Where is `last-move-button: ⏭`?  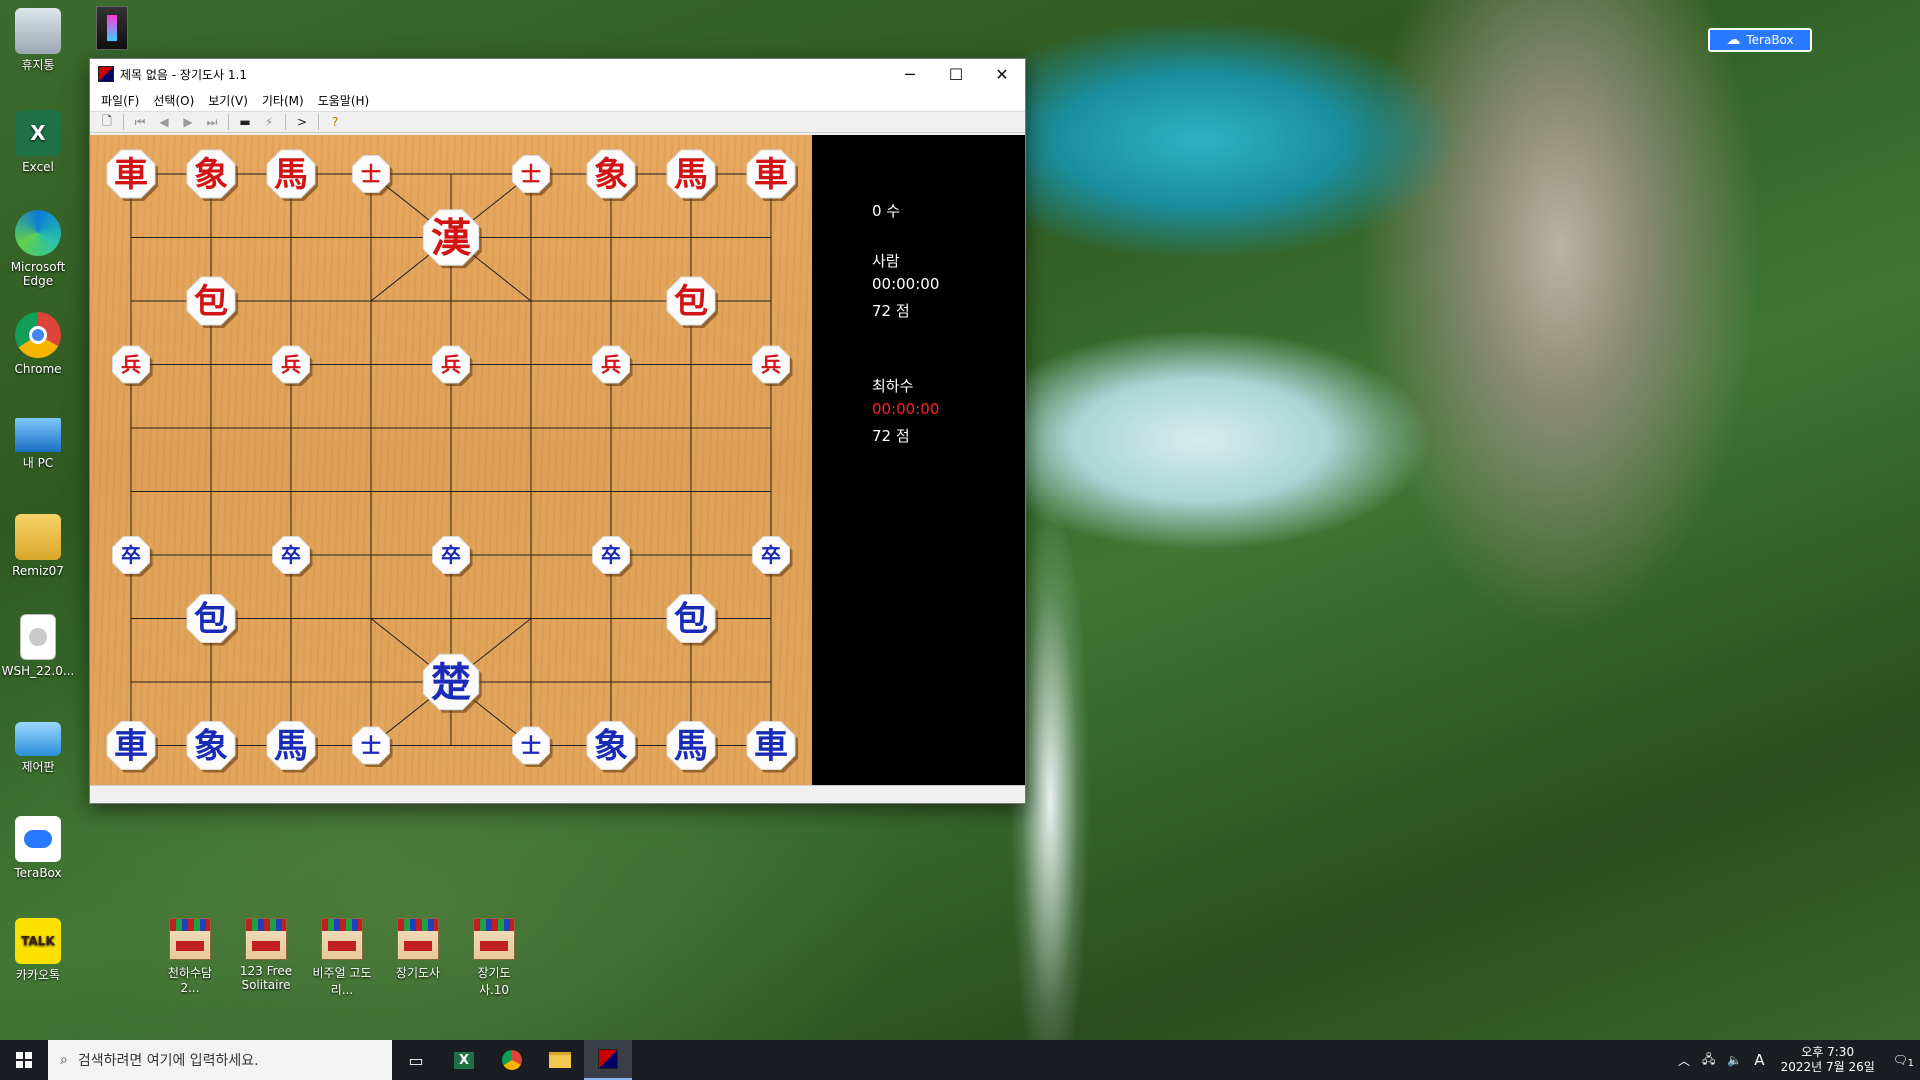 last-move-button: ⏭ is located at coordinates (212, 122).